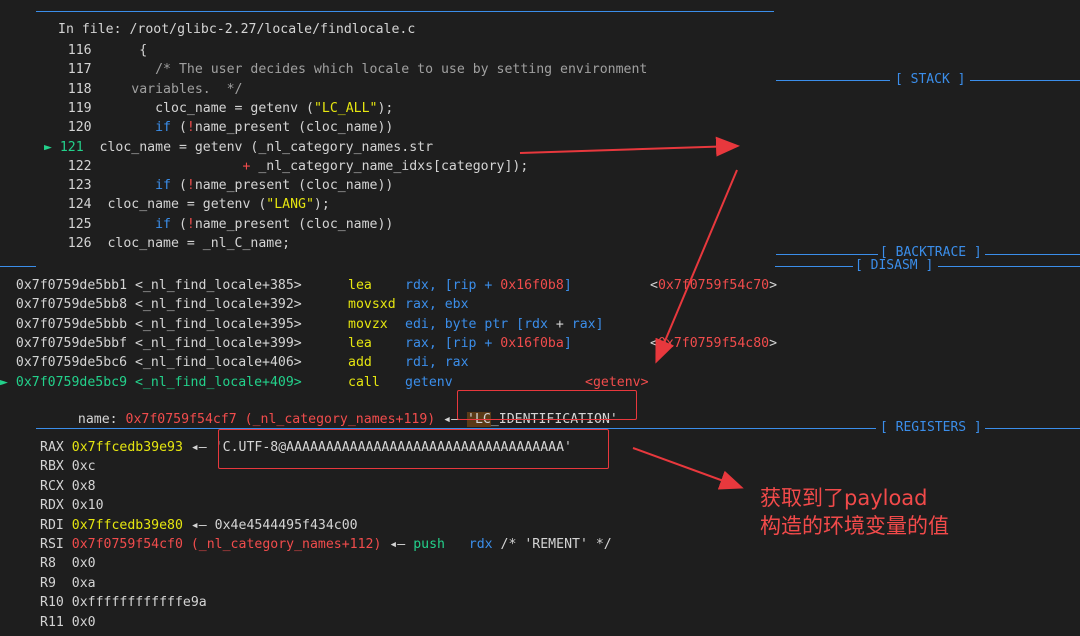 This screenshot has height=636, width=1080. What do you see at coordinates (854, 512) in the screenshot?
I see `annotation-note: 获取到了payload 构造的环境变量的值` at bounding box center [854, 512].